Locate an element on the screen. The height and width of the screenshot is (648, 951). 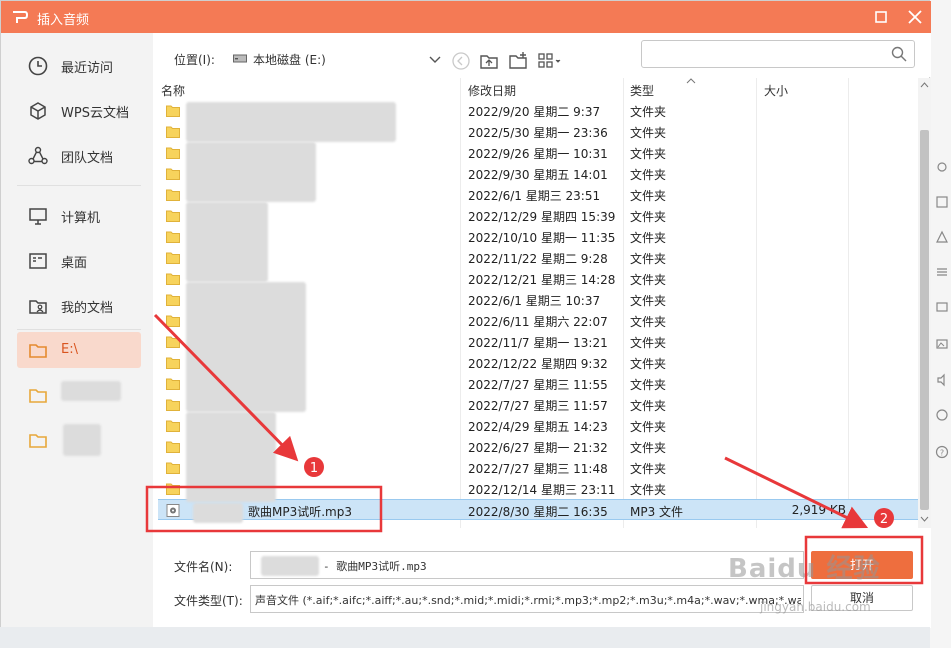
cell-date: 2022/12/21 星期三 14:28 is located at coordinates (542, 280).